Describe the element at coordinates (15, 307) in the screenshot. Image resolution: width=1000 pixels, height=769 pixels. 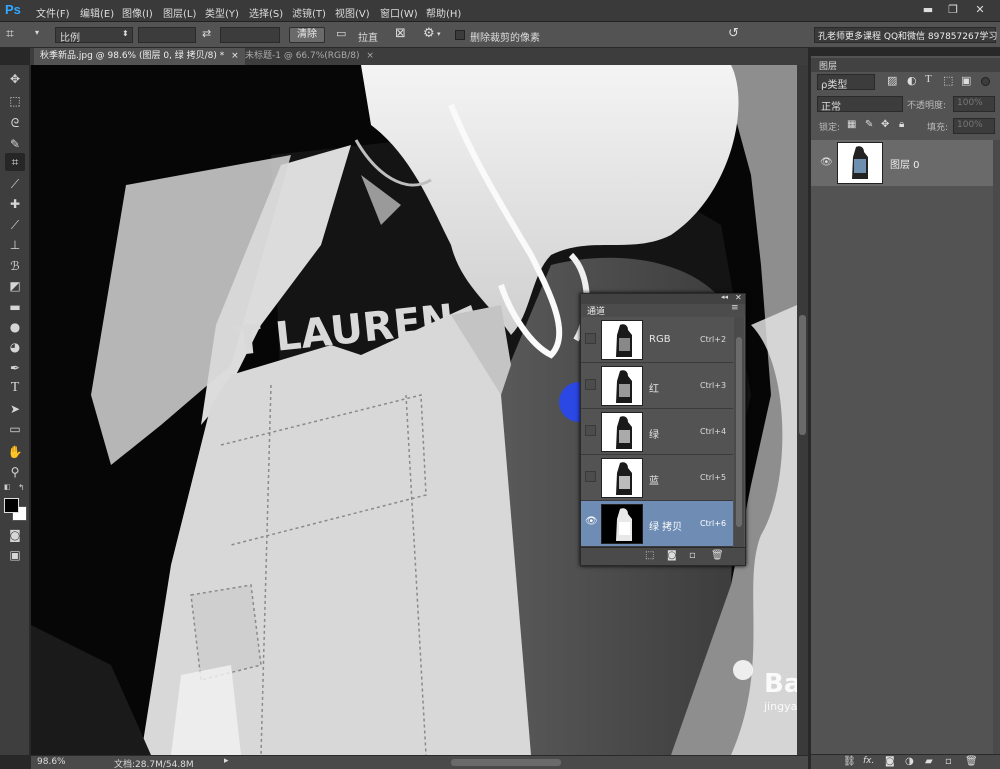
I see `gradient-tool-icon: ▬` at that location.